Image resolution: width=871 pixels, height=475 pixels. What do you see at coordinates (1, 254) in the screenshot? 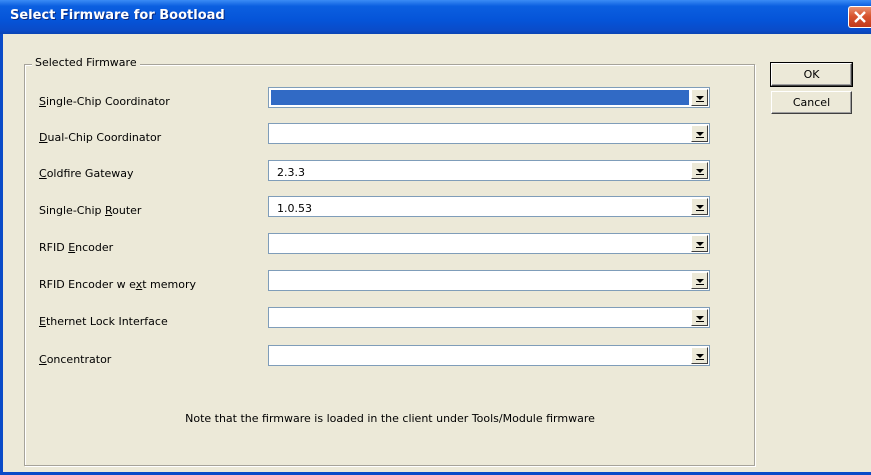
I see `window-frame-left` at bounding box center [1, 254].